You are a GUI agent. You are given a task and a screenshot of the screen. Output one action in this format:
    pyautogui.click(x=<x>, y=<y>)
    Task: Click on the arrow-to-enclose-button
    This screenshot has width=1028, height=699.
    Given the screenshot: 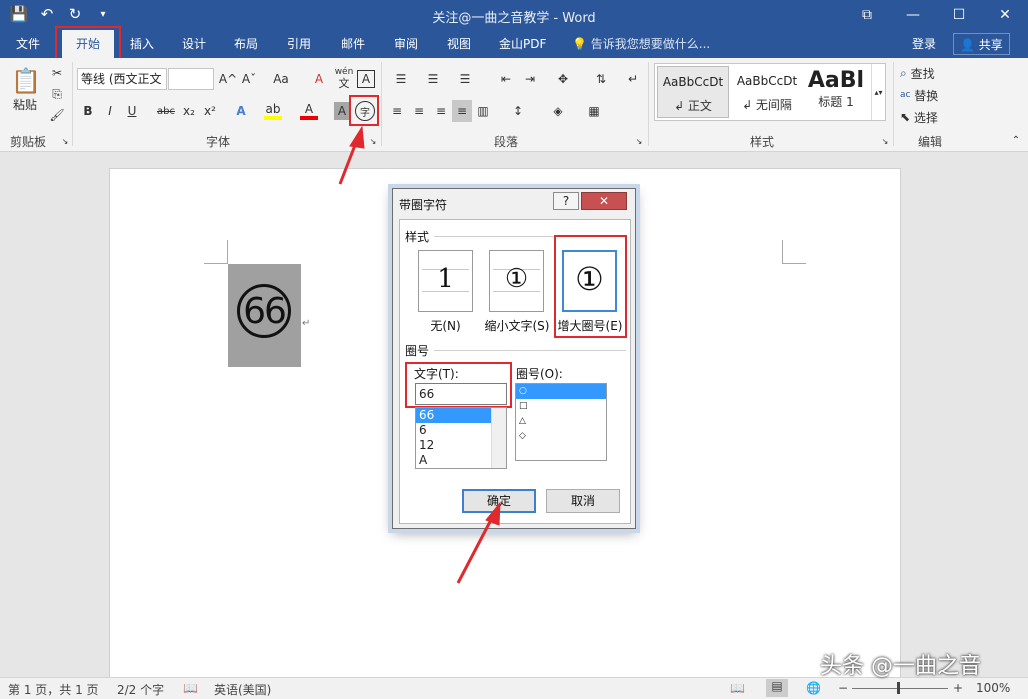 What is the action you would take?
    pyautogui.click(x=351, y=155)
    